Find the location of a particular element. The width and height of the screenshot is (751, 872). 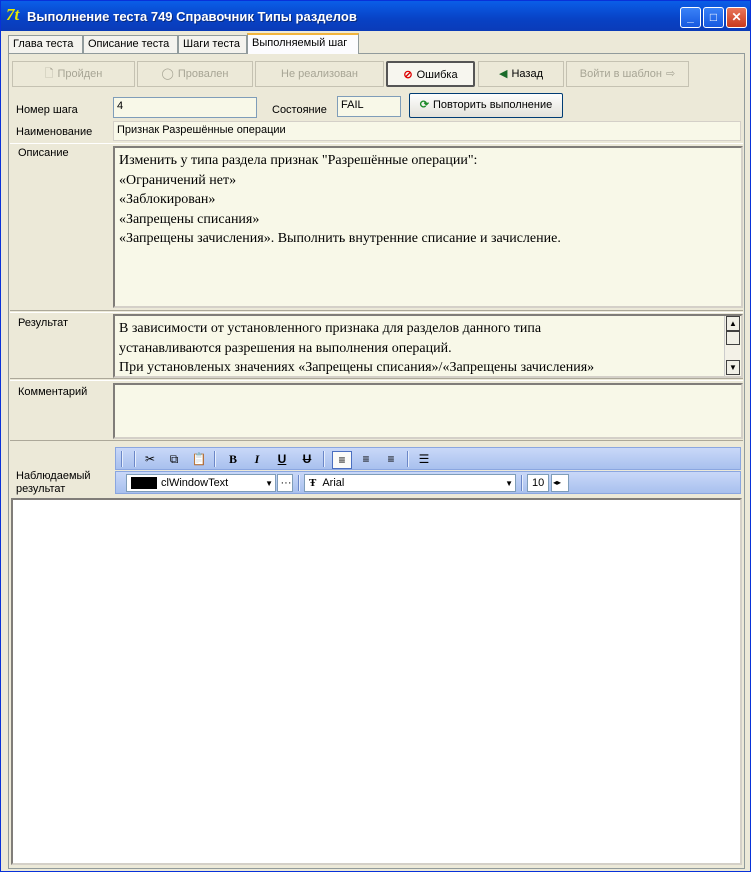

error-icon: ⊘ is located at coordinates (408, 75).